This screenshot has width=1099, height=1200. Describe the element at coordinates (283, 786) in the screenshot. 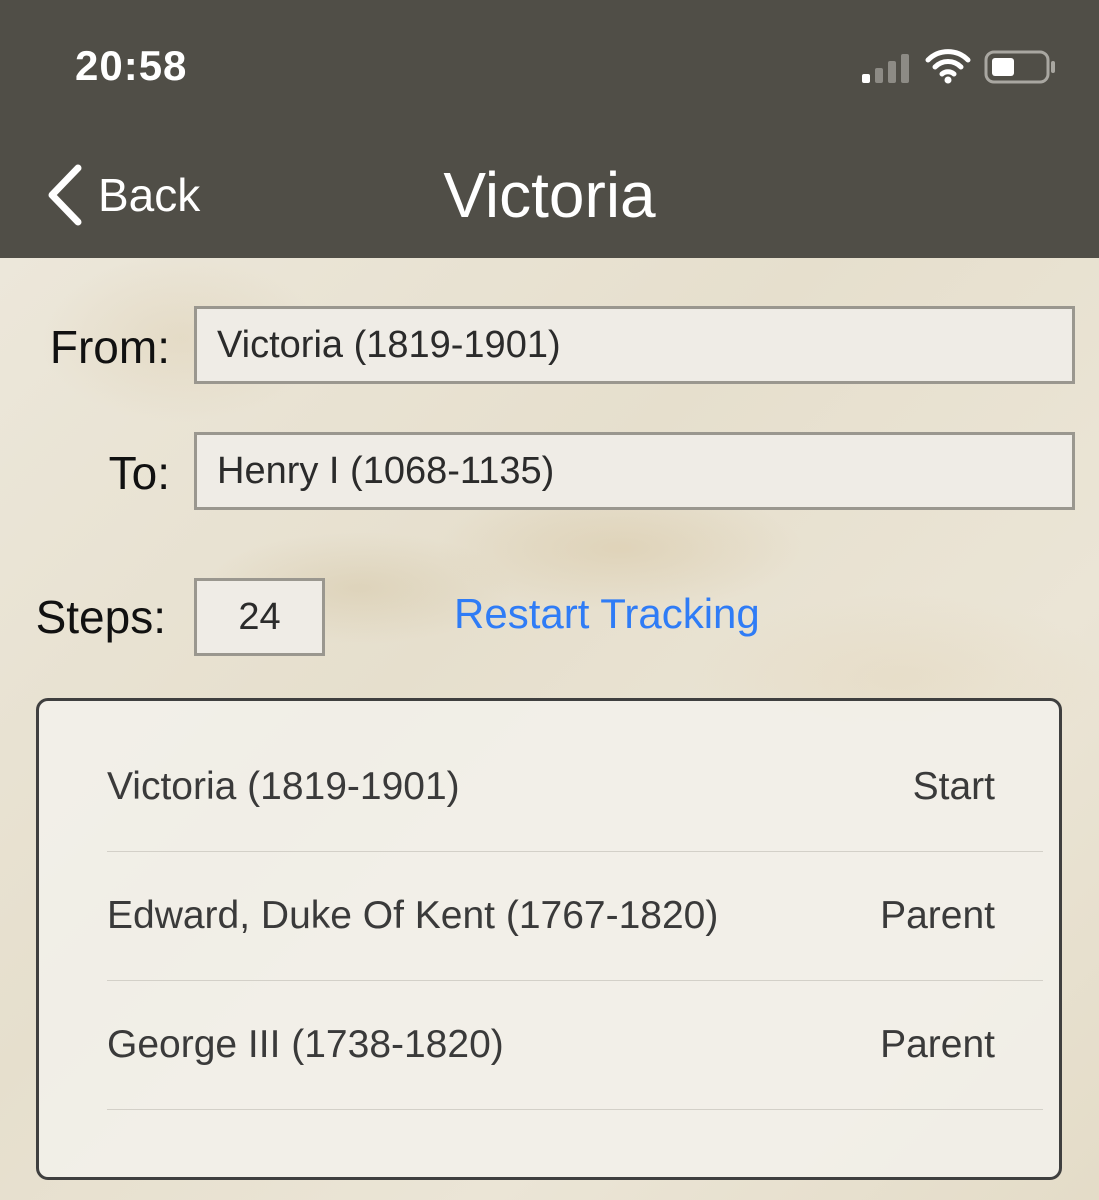

I see `person-name: Victoria (1819-1901)` at that location.